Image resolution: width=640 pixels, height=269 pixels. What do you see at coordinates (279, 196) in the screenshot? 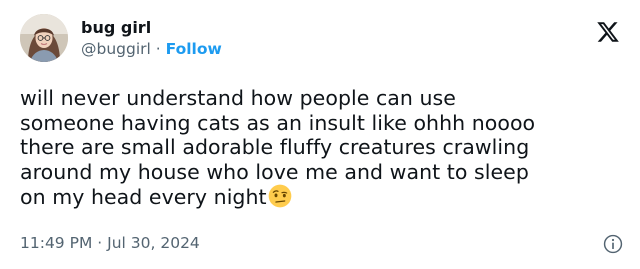
I see `face-with-raised-eyebrow-icon` at bounding box center [279, 196].